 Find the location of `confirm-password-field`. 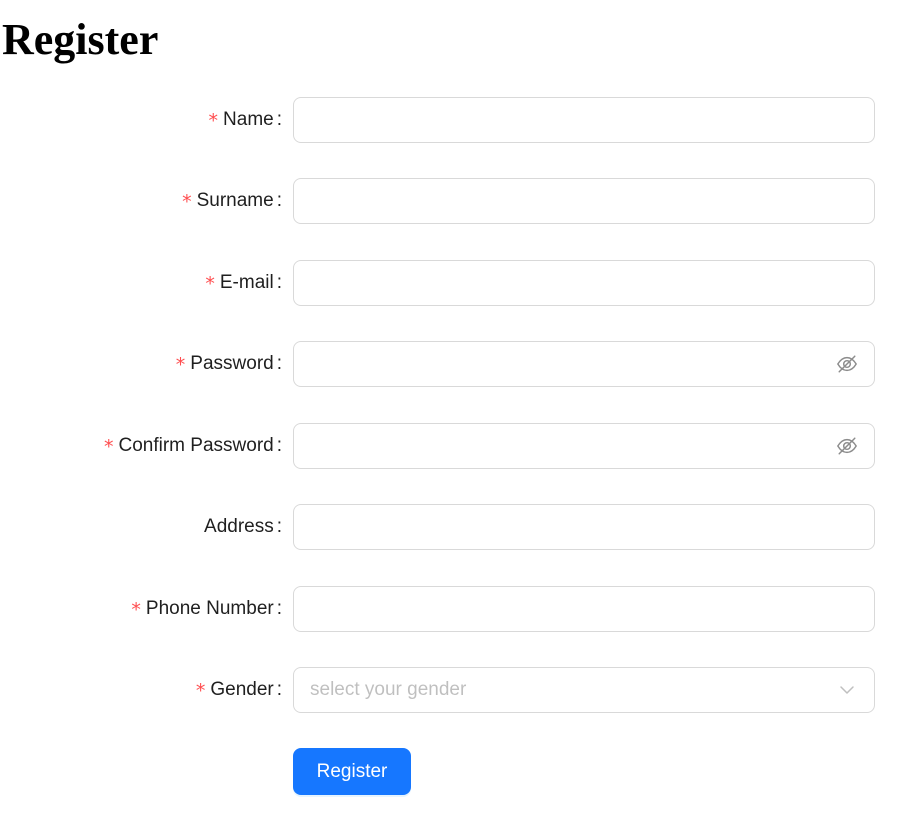

confirm-password-field is located at coordinates (584, 446).